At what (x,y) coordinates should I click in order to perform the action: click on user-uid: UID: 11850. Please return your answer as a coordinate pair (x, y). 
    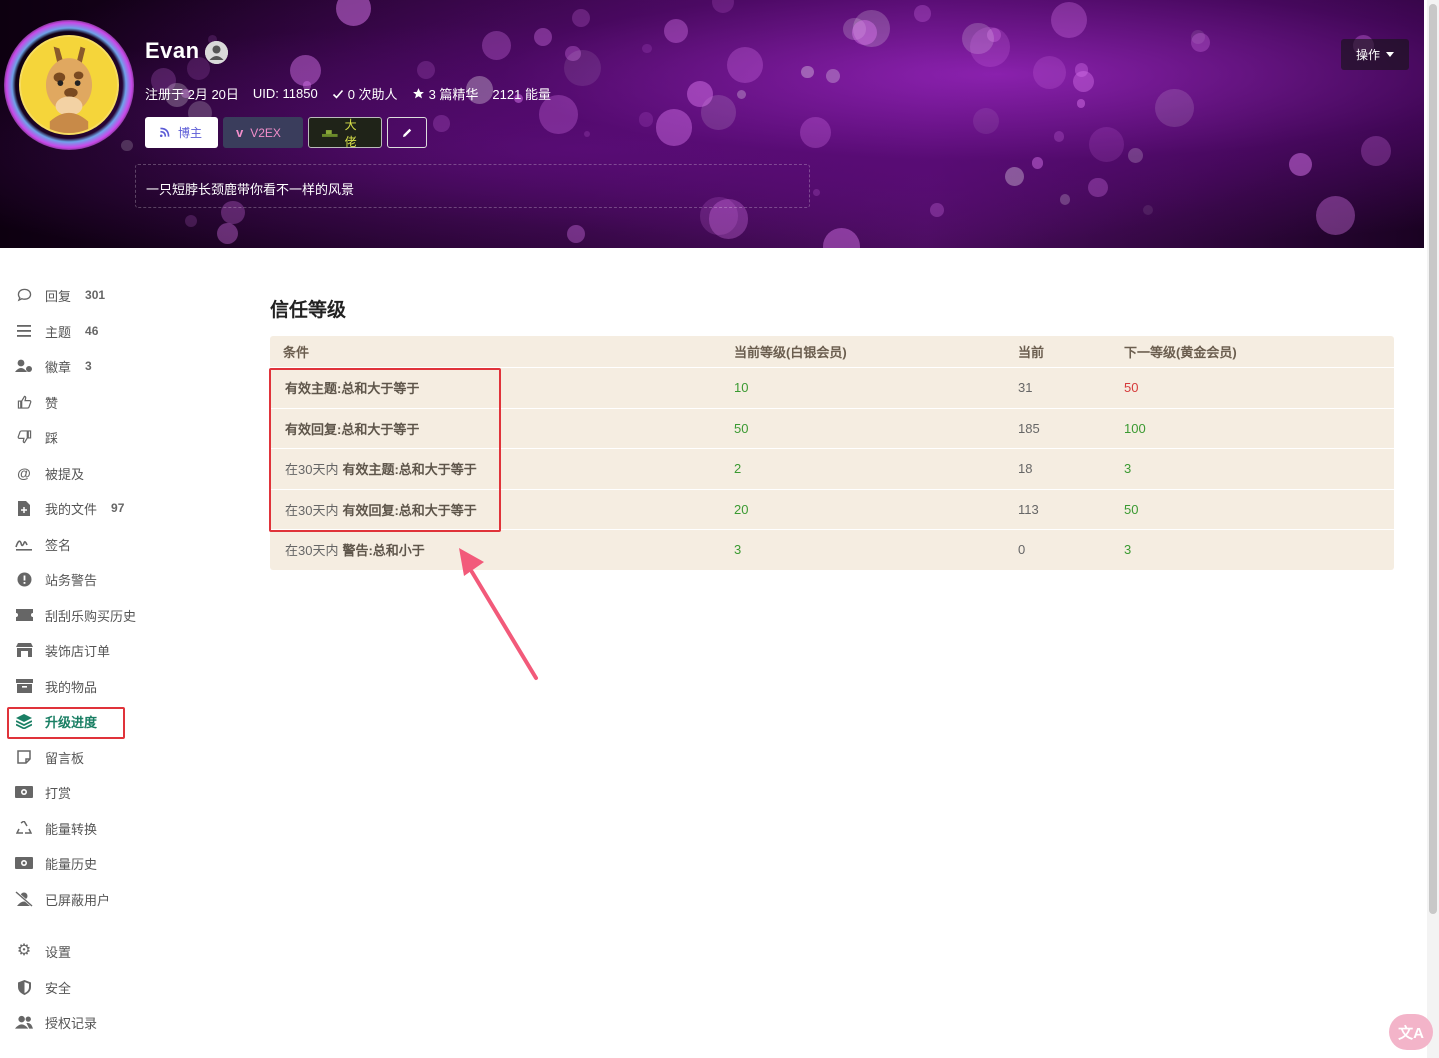
    Looking at the image, I should click on (285, 93).